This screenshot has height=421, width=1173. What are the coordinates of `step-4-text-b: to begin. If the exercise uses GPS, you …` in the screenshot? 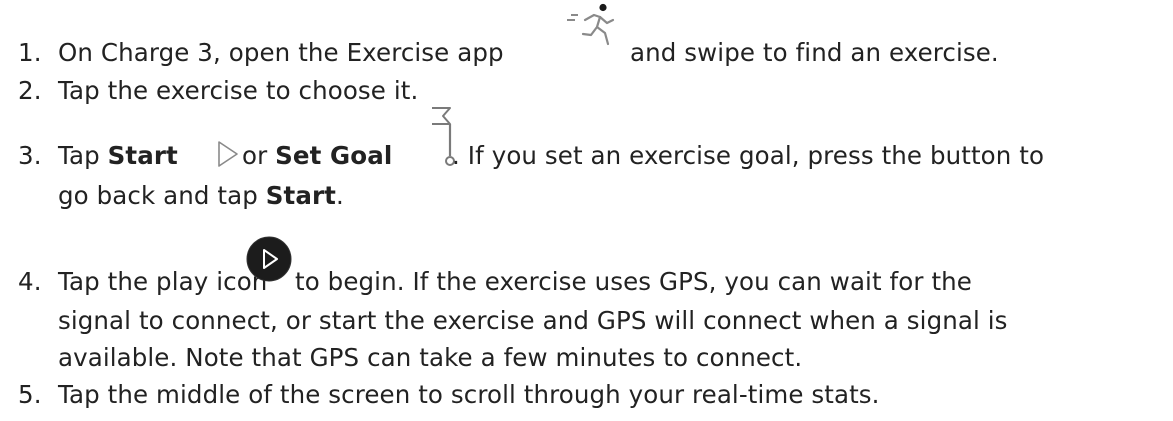 It's located at (633, 281).